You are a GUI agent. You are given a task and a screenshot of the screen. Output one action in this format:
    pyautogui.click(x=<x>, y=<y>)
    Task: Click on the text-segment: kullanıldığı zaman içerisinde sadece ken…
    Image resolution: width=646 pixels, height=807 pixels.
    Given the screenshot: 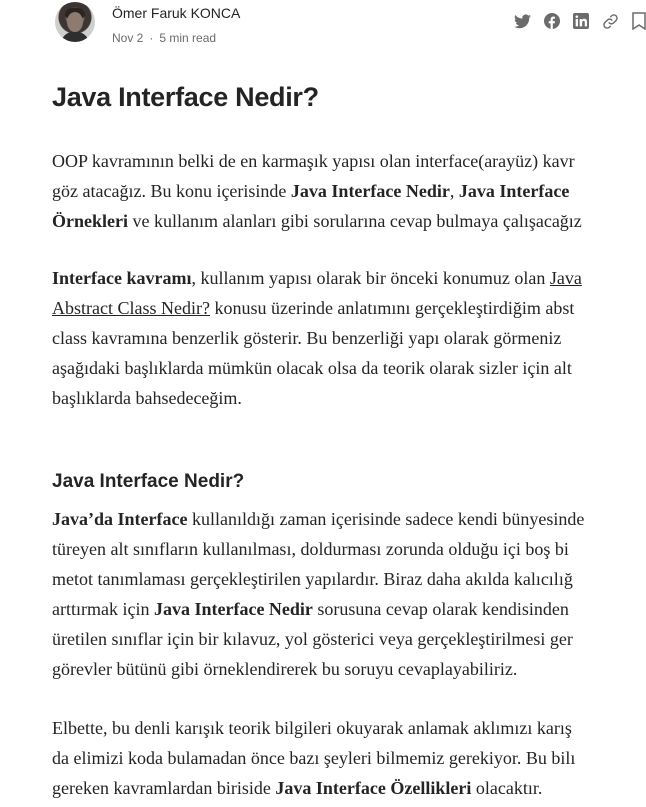 What is the action you would take?
    pyautogui.click(x=386, y=519)
    